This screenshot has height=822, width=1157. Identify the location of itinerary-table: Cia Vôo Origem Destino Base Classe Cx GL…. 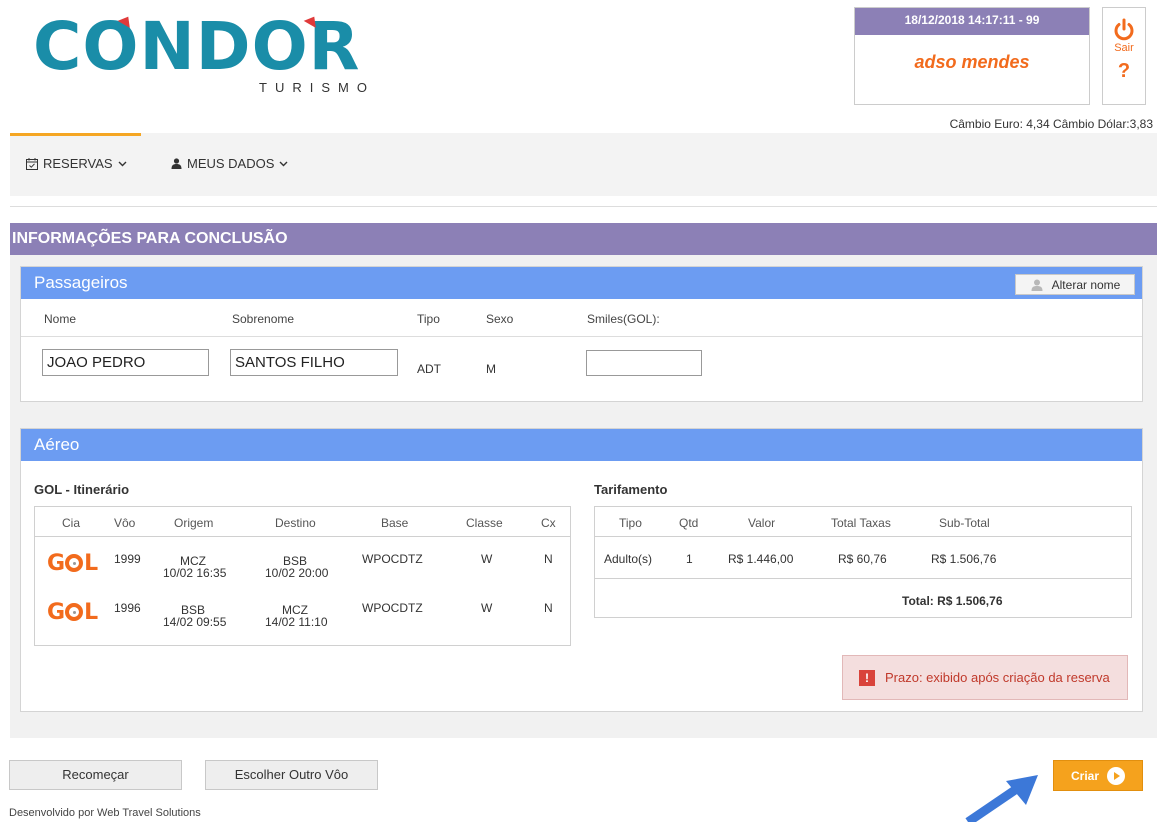
(302, 576).